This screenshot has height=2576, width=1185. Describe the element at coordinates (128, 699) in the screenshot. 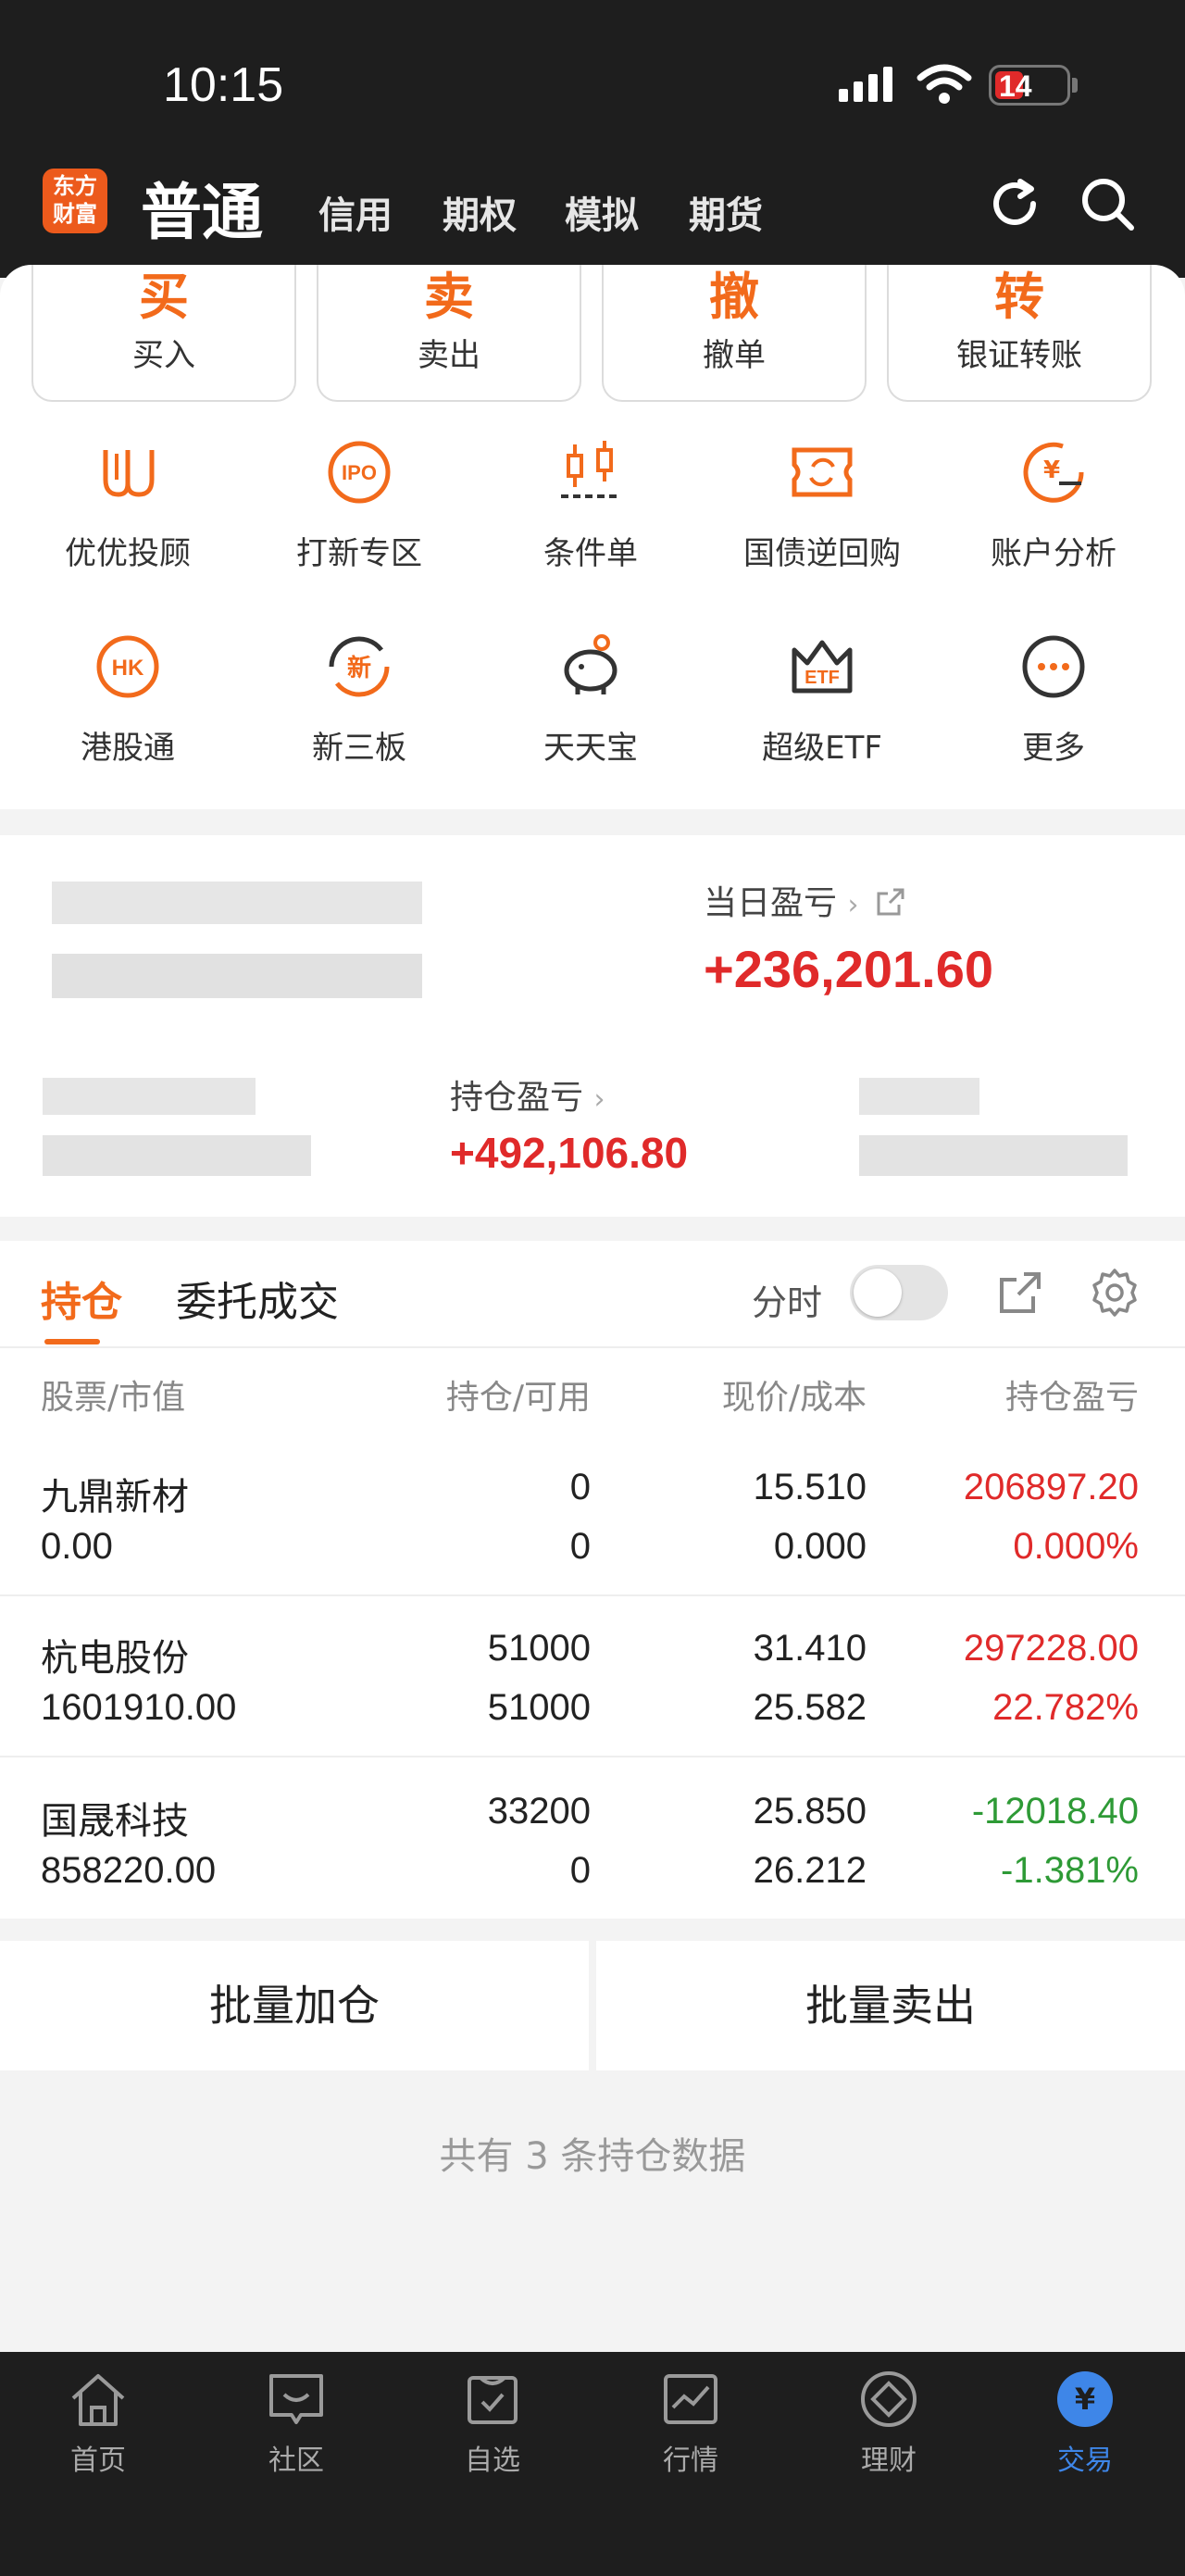

I see `feature-hk-connect: HK 港股通` at that location.